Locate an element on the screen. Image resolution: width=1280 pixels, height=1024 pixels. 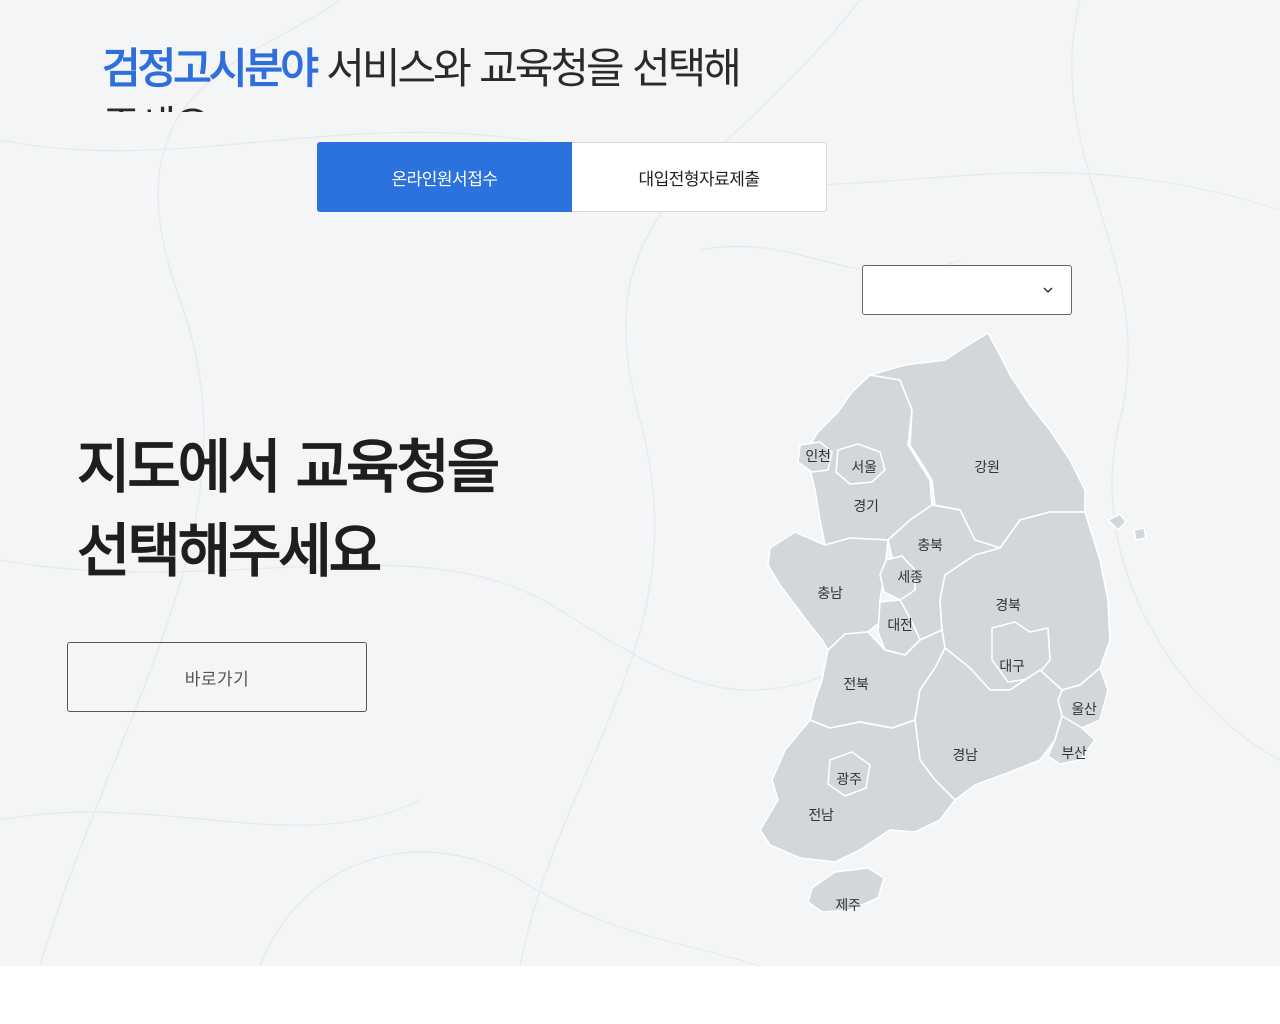
chevron-down-icon is located at coordinates (1048, 290).